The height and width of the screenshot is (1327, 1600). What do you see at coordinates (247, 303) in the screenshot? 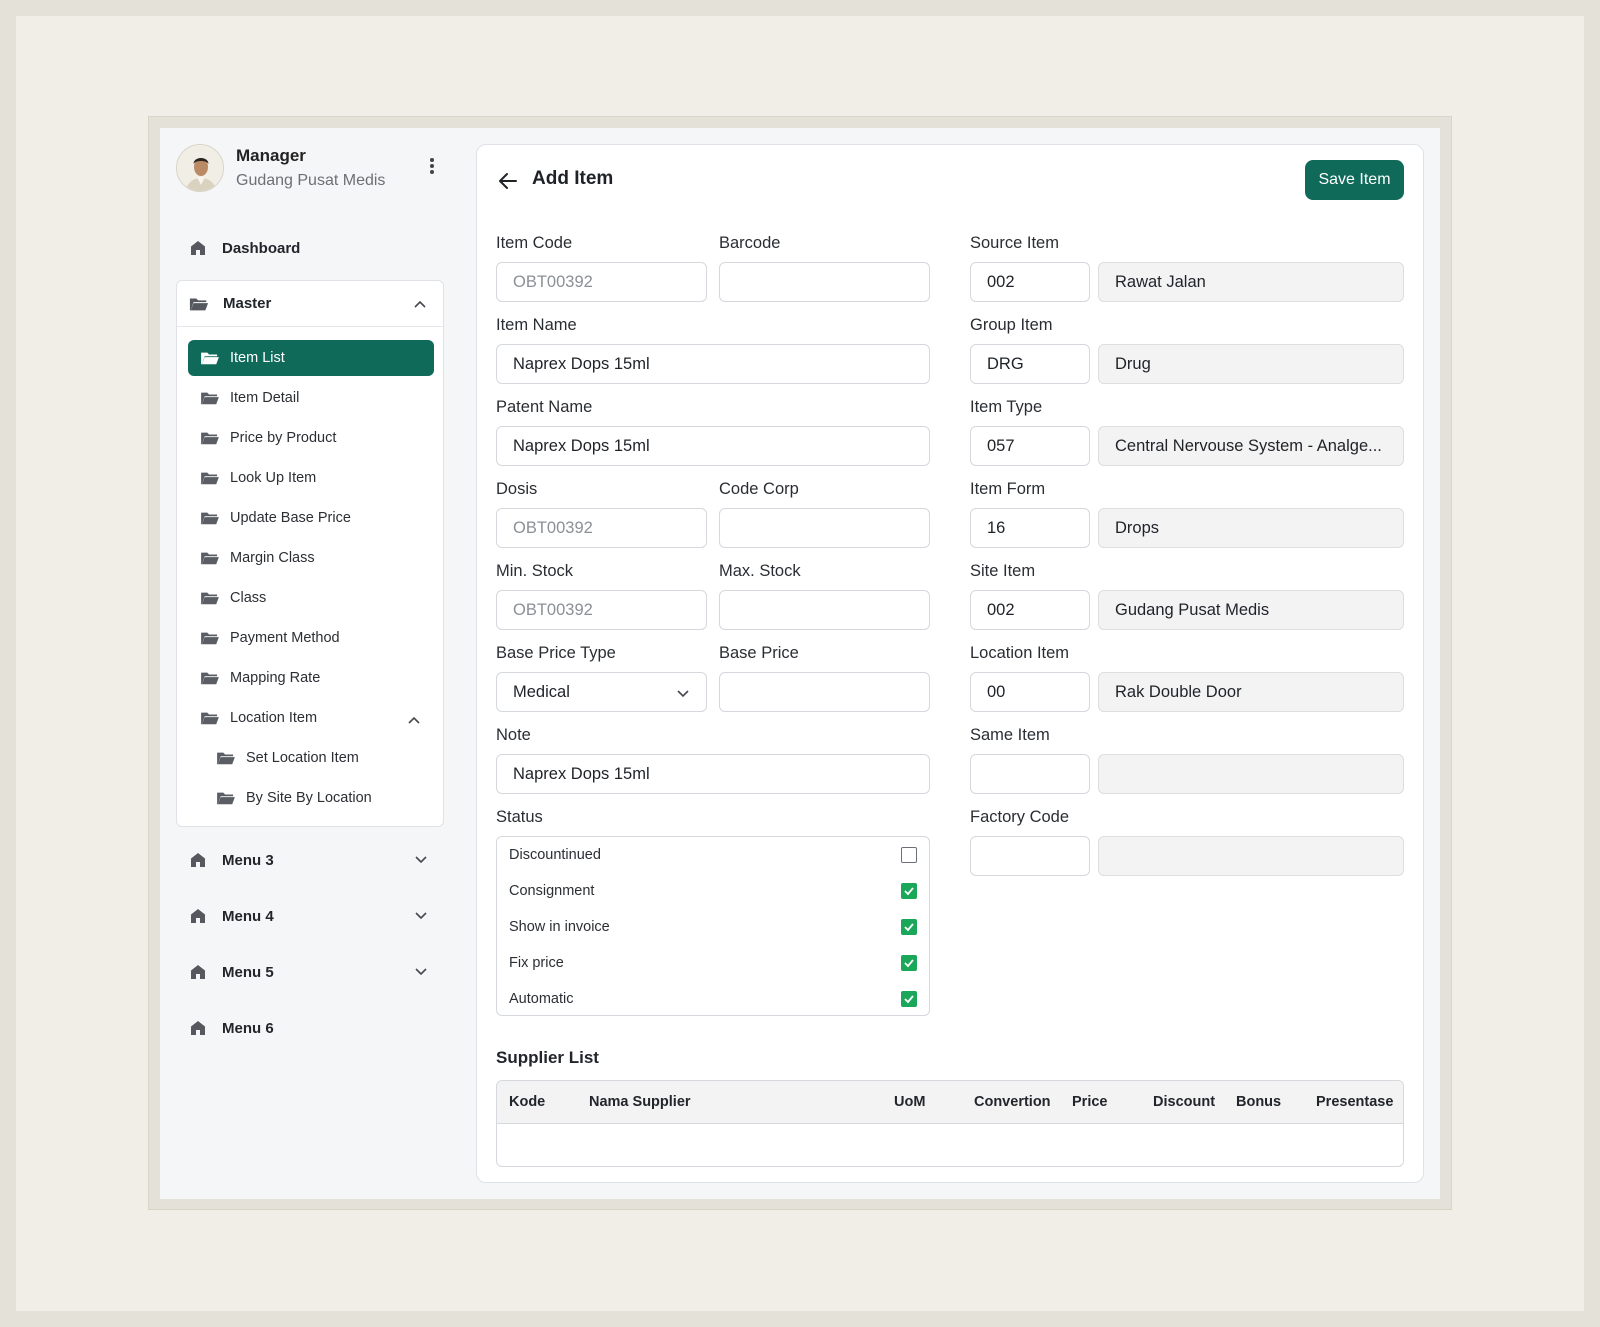
I see `sidebar-item-label: Master` at bounding box center [247, 303].